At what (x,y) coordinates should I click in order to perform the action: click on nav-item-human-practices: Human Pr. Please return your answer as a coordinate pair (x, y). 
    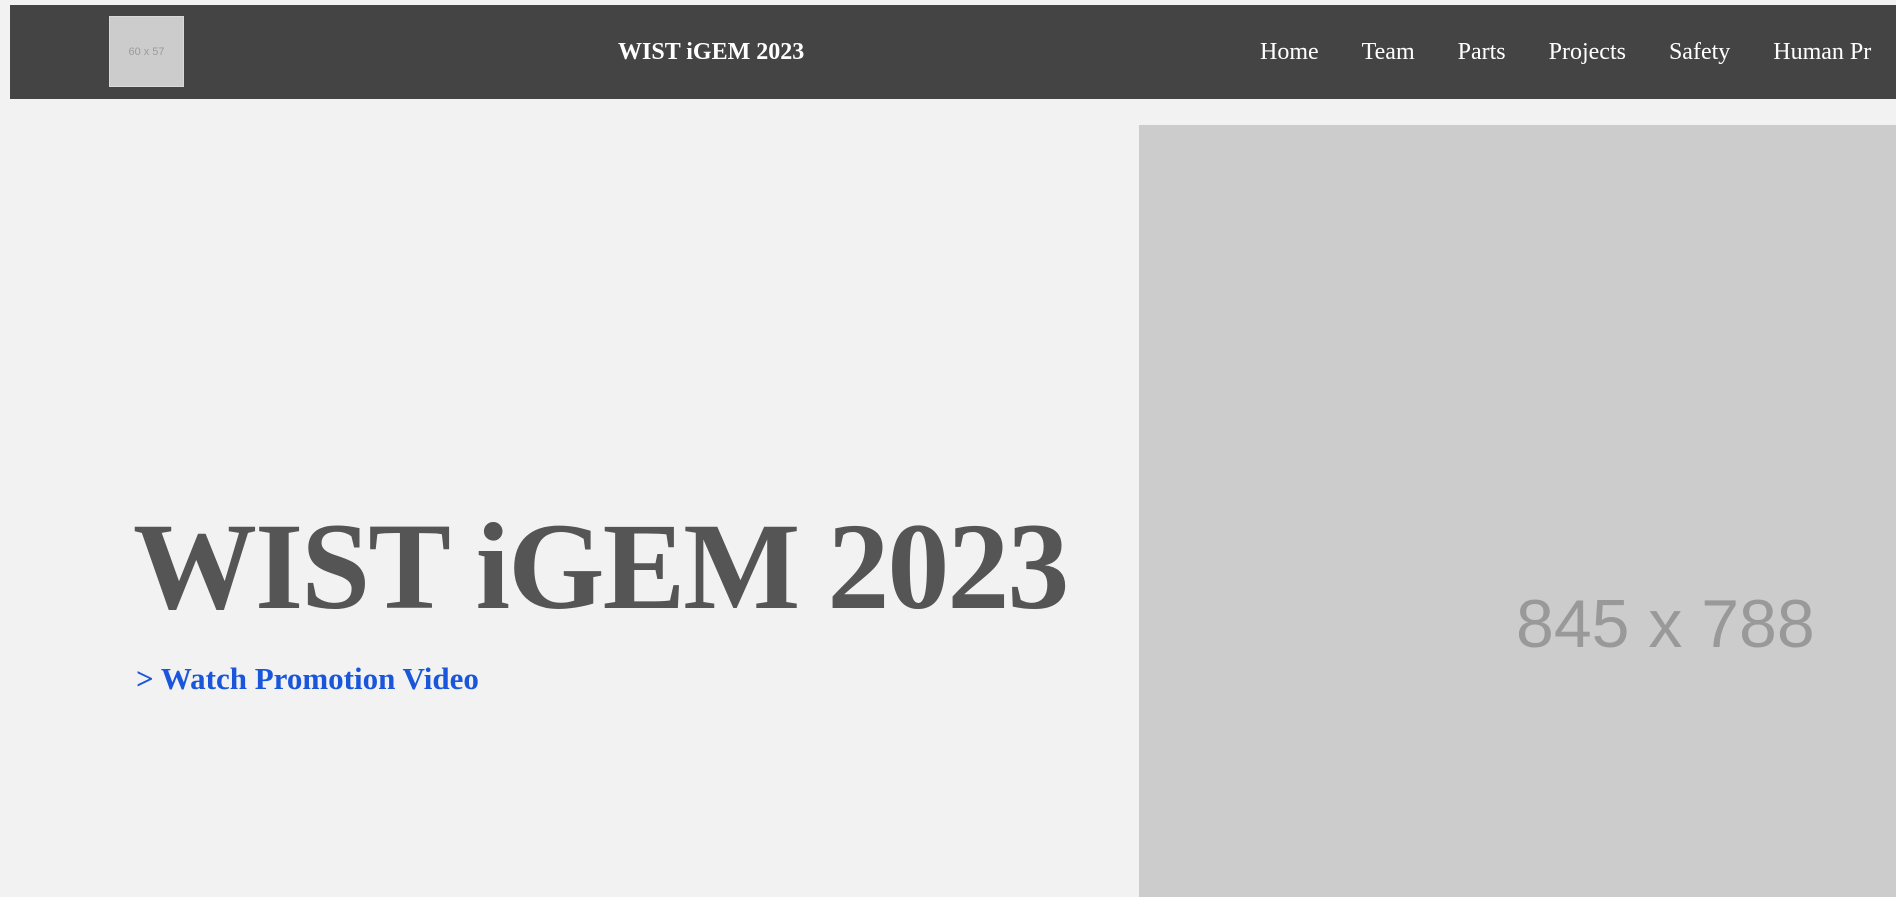
    Looking at the image, I should click on (1822, 52).